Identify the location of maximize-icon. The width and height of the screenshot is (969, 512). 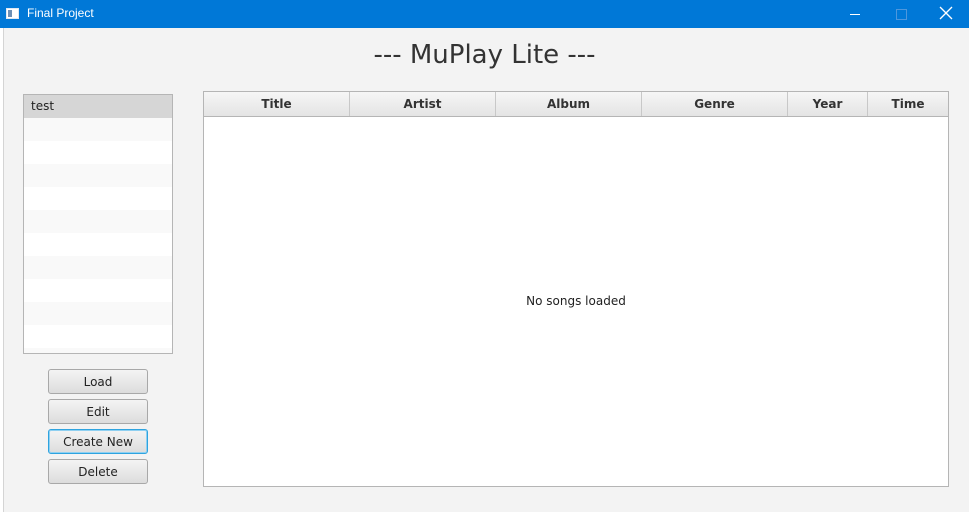
(901, 14).